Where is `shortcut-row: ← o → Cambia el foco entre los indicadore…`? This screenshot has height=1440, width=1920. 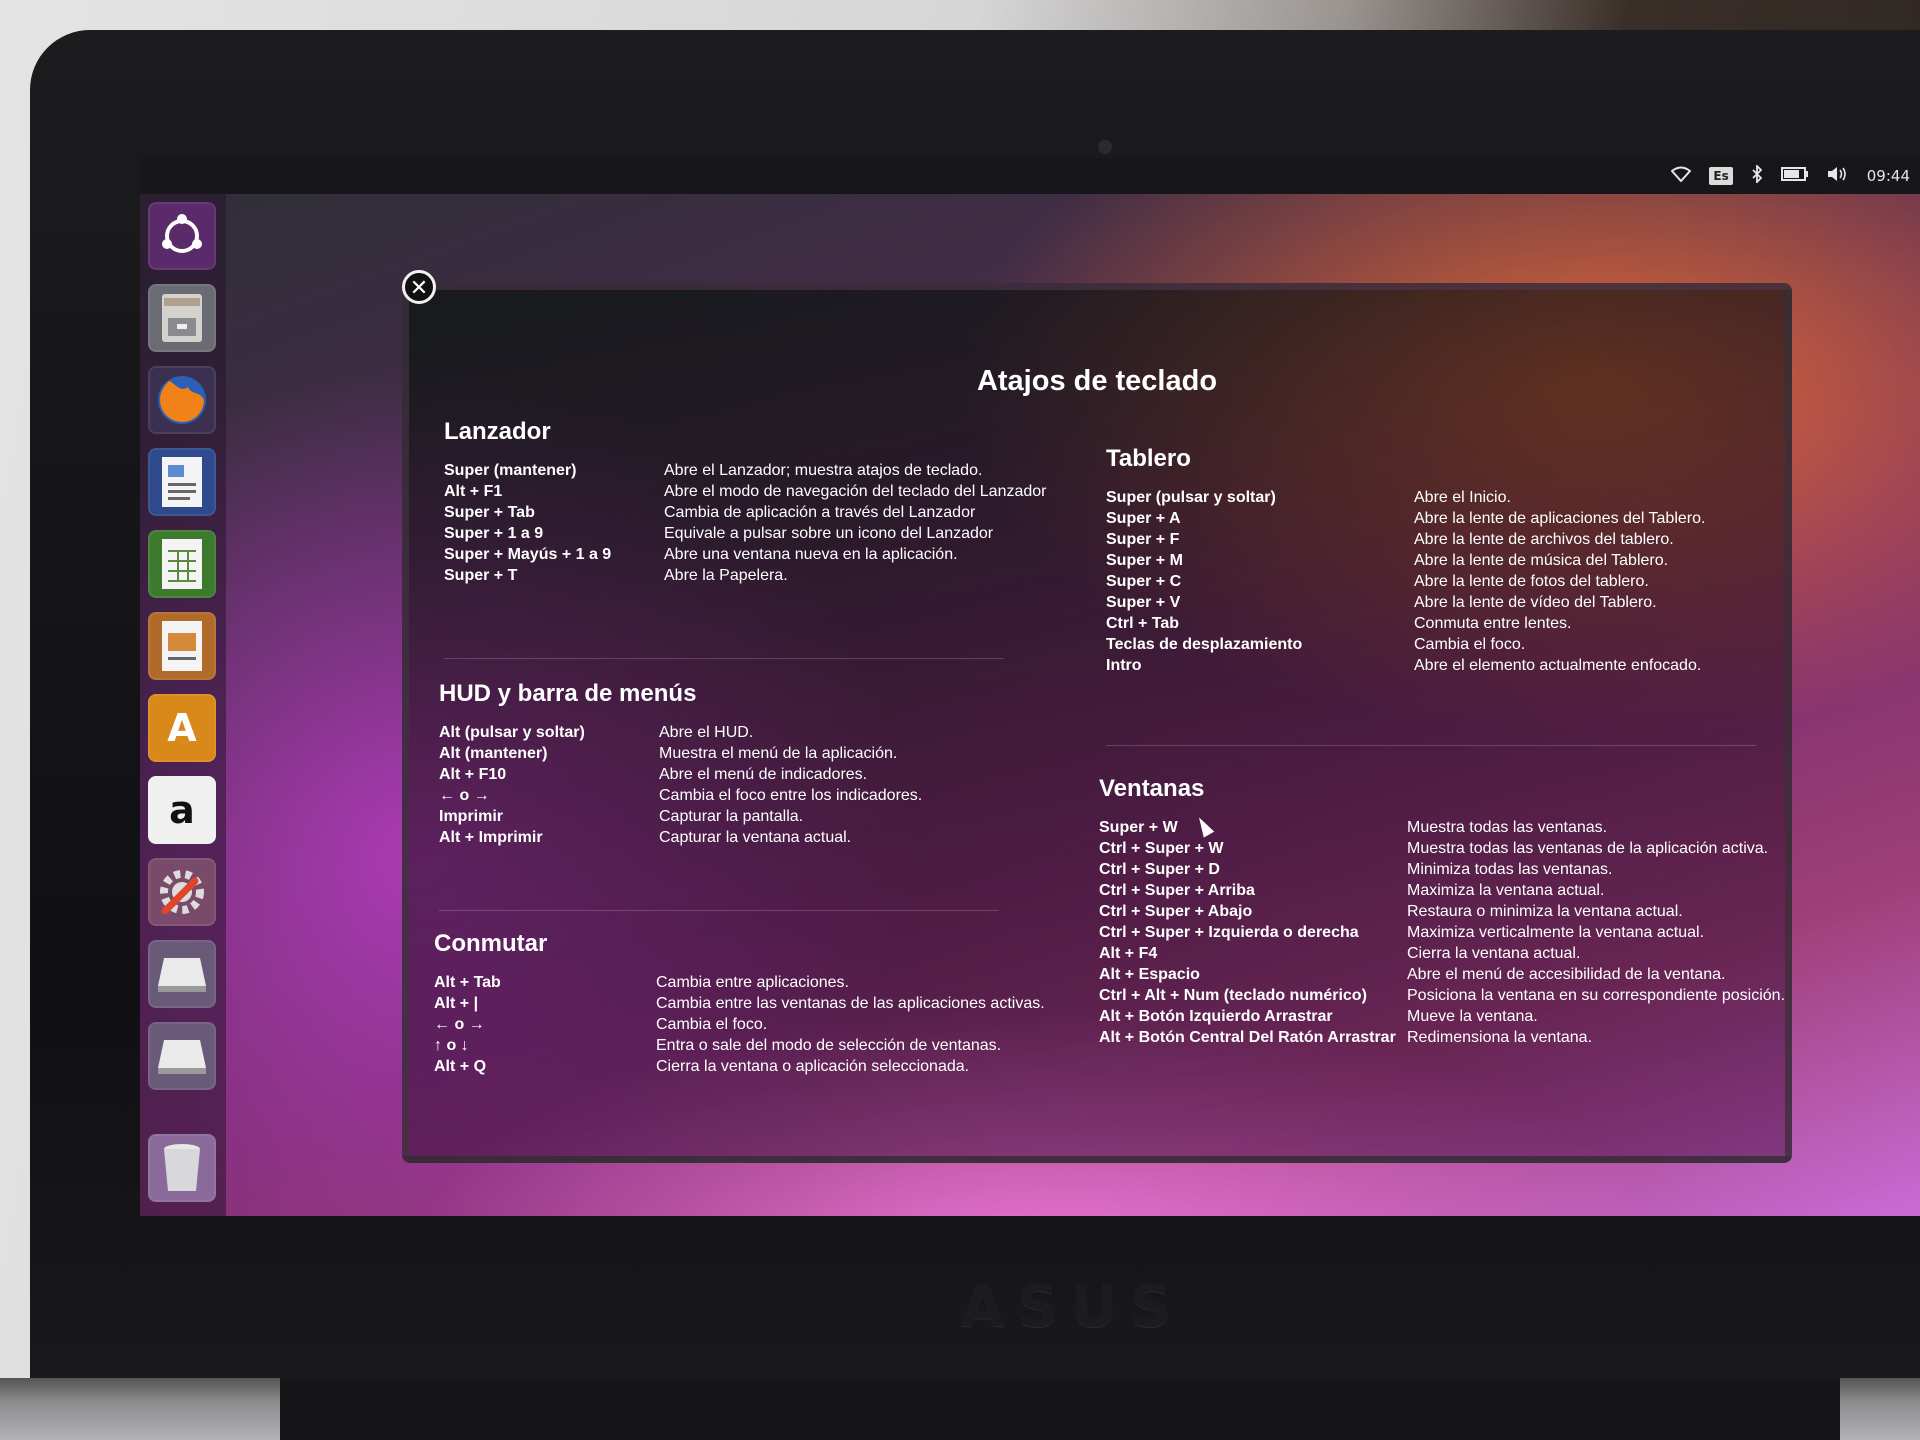 shortcut-row: ← o → Cambia el foco entre los indicadore… is located at coordinates (754, 795).